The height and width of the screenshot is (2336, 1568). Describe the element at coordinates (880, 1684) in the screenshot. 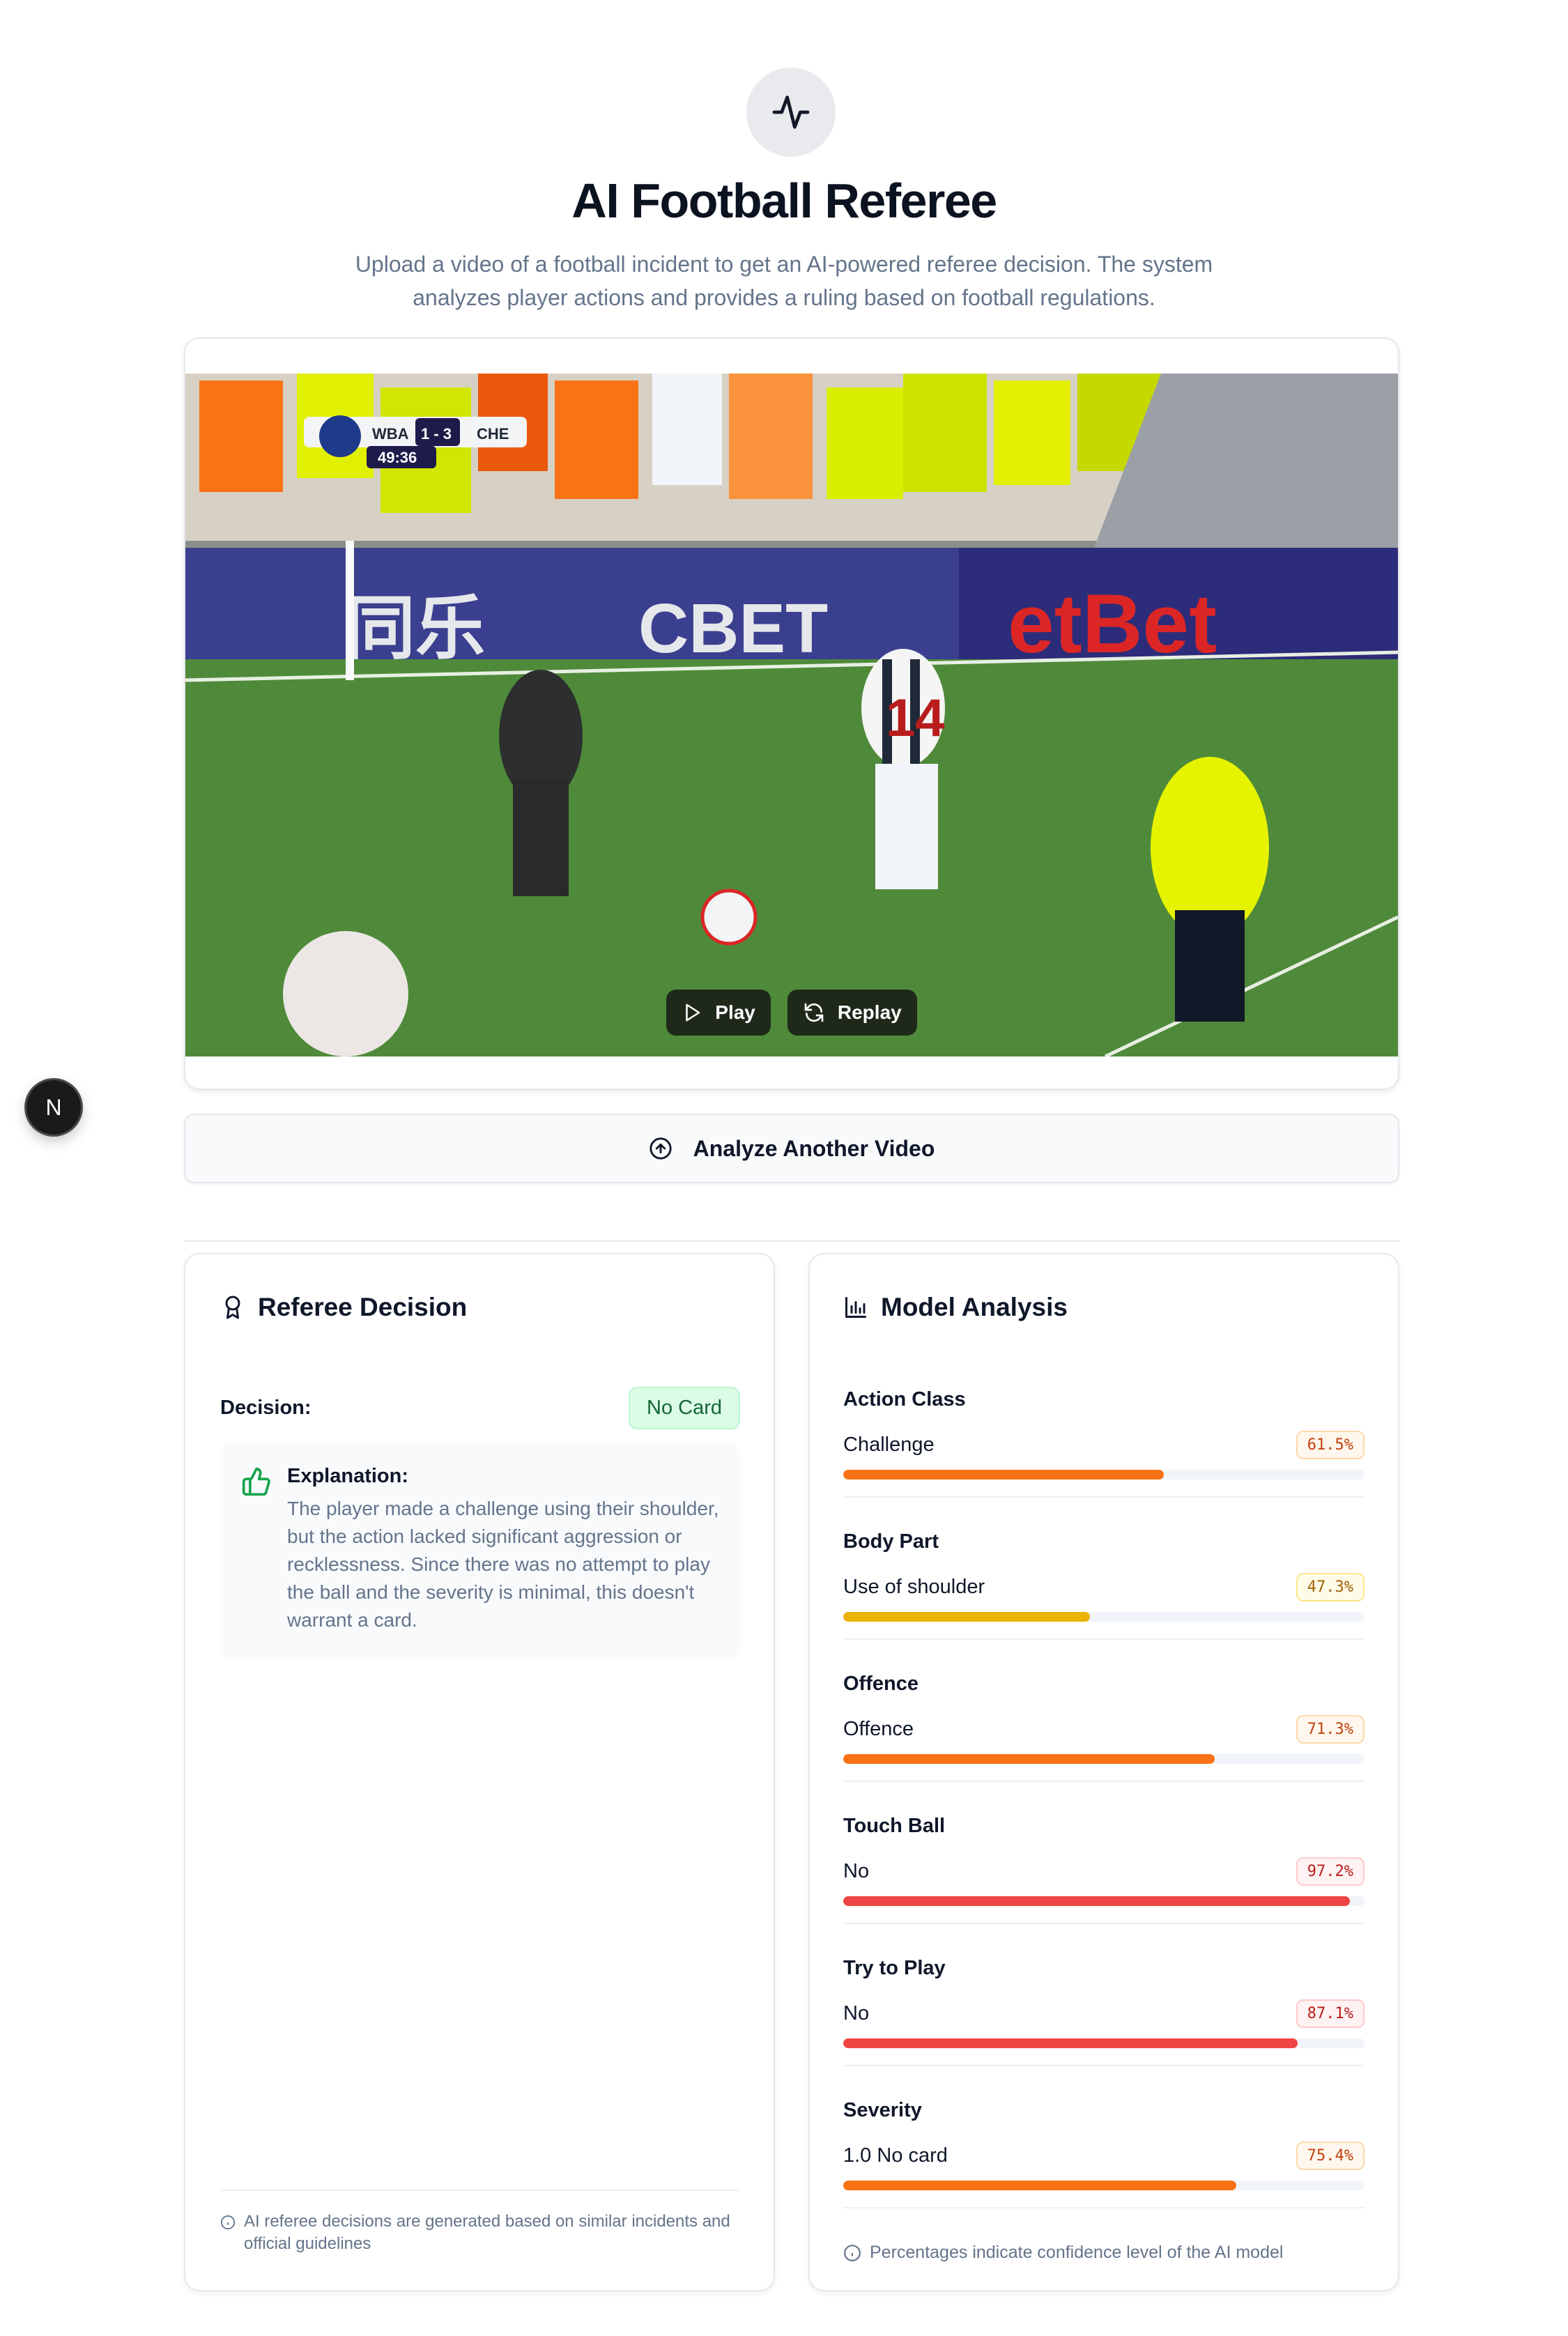

I see `metric-title: Offence` at that location.